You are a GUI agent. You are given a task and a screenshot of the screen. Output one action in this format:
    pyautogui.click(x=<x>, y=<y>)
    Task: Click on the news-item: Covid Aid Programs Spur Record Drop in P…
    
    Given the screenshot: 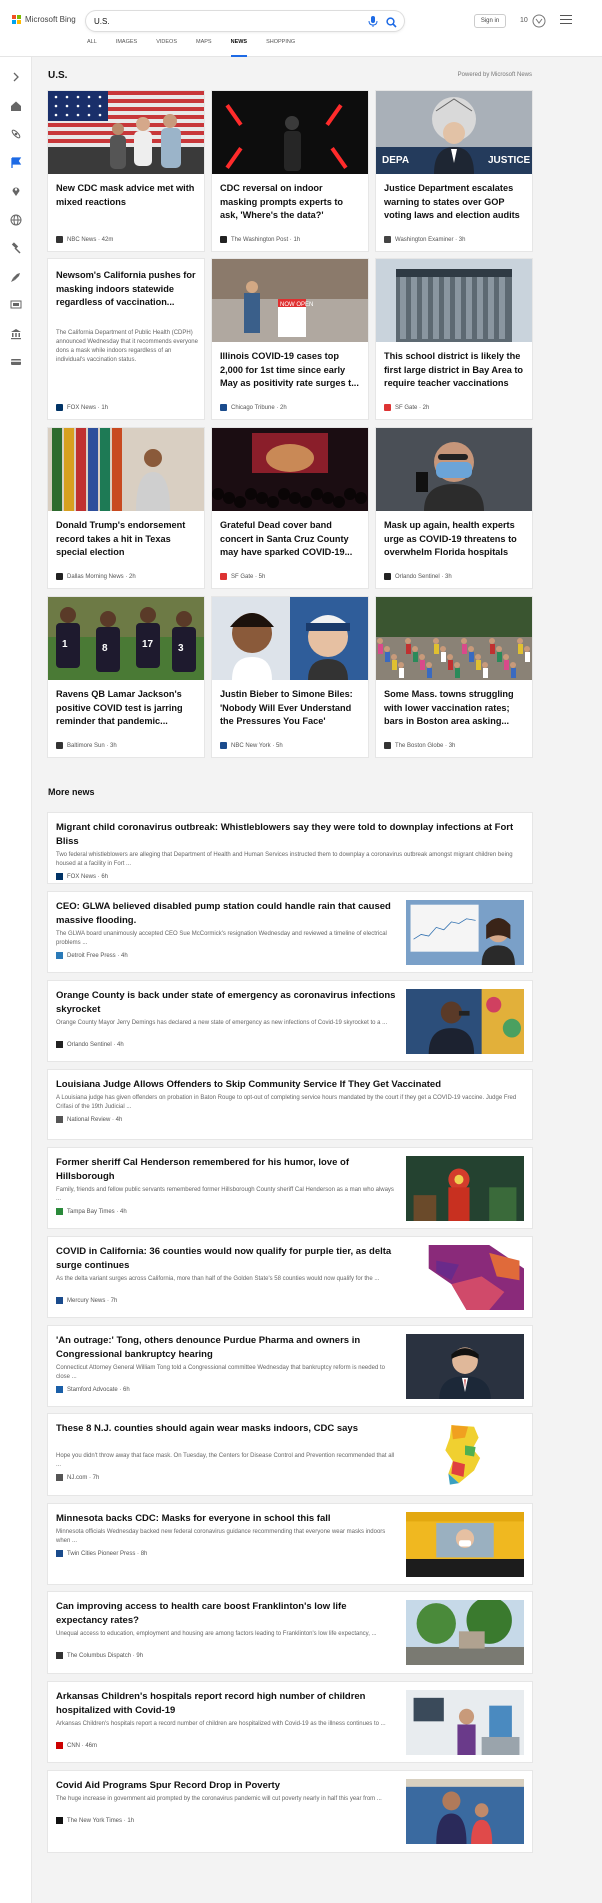 What is the action you would take?
    pyautogui.click(x=290, y=1811)
    